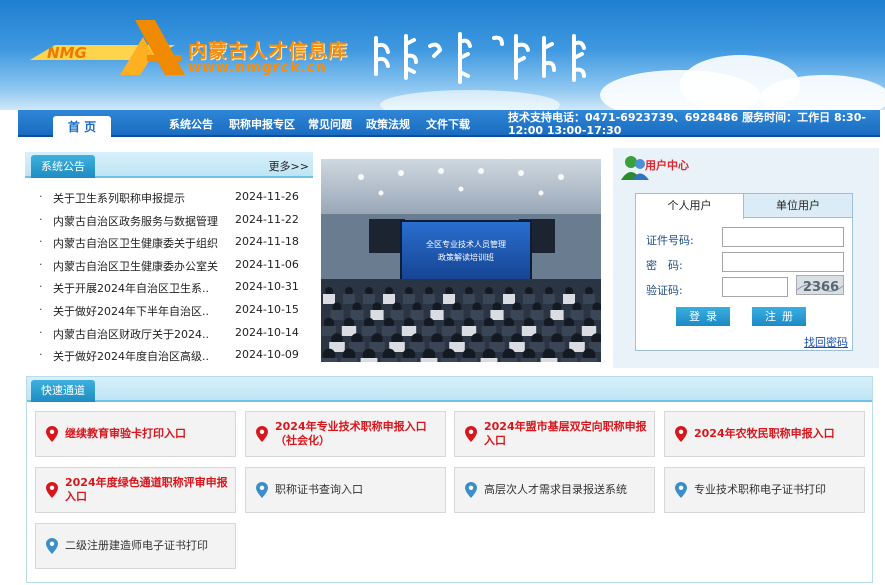 The image size is (885, 585). I want to click on captcha-image: 2366, so click(820, 285).